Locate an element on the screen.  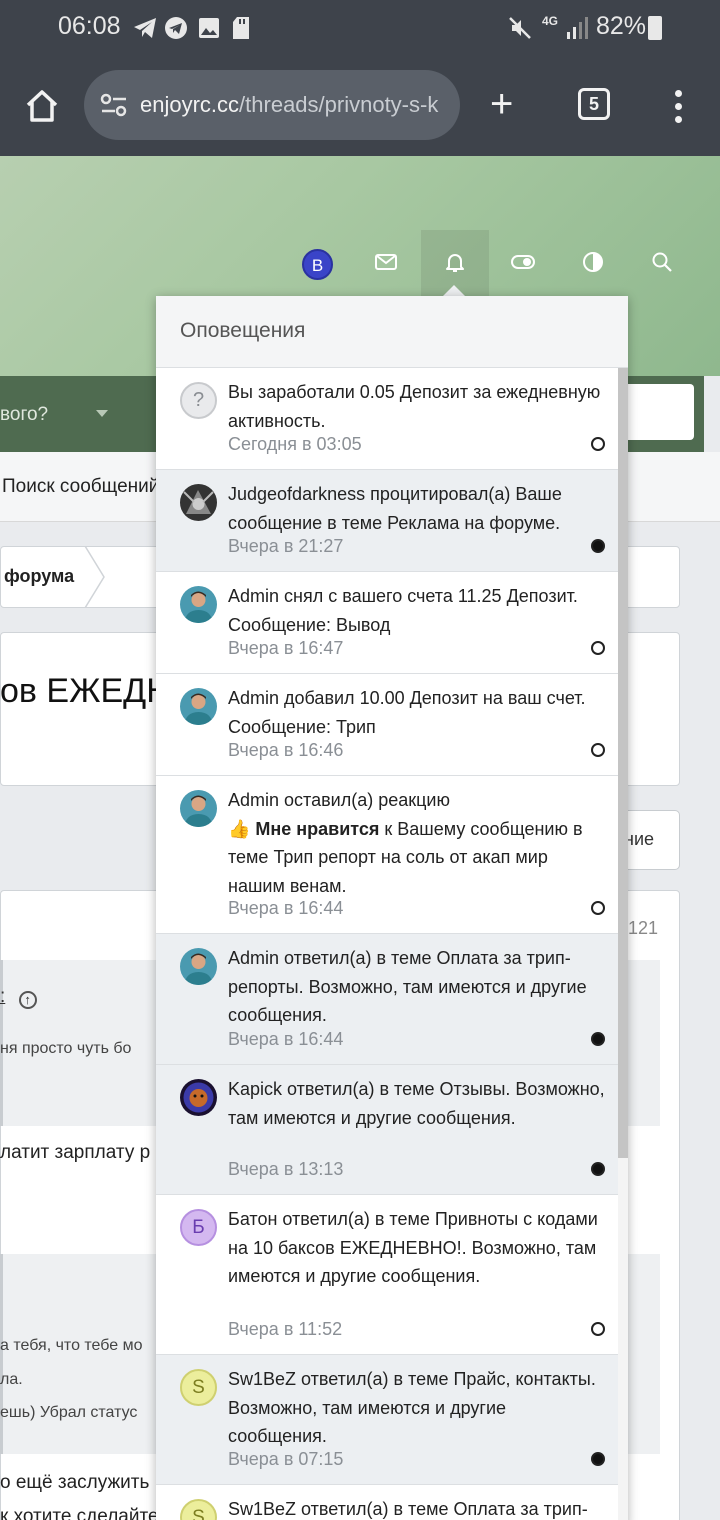
notification-time: Вчера в 16:46 is located at coordinates (286, 750).